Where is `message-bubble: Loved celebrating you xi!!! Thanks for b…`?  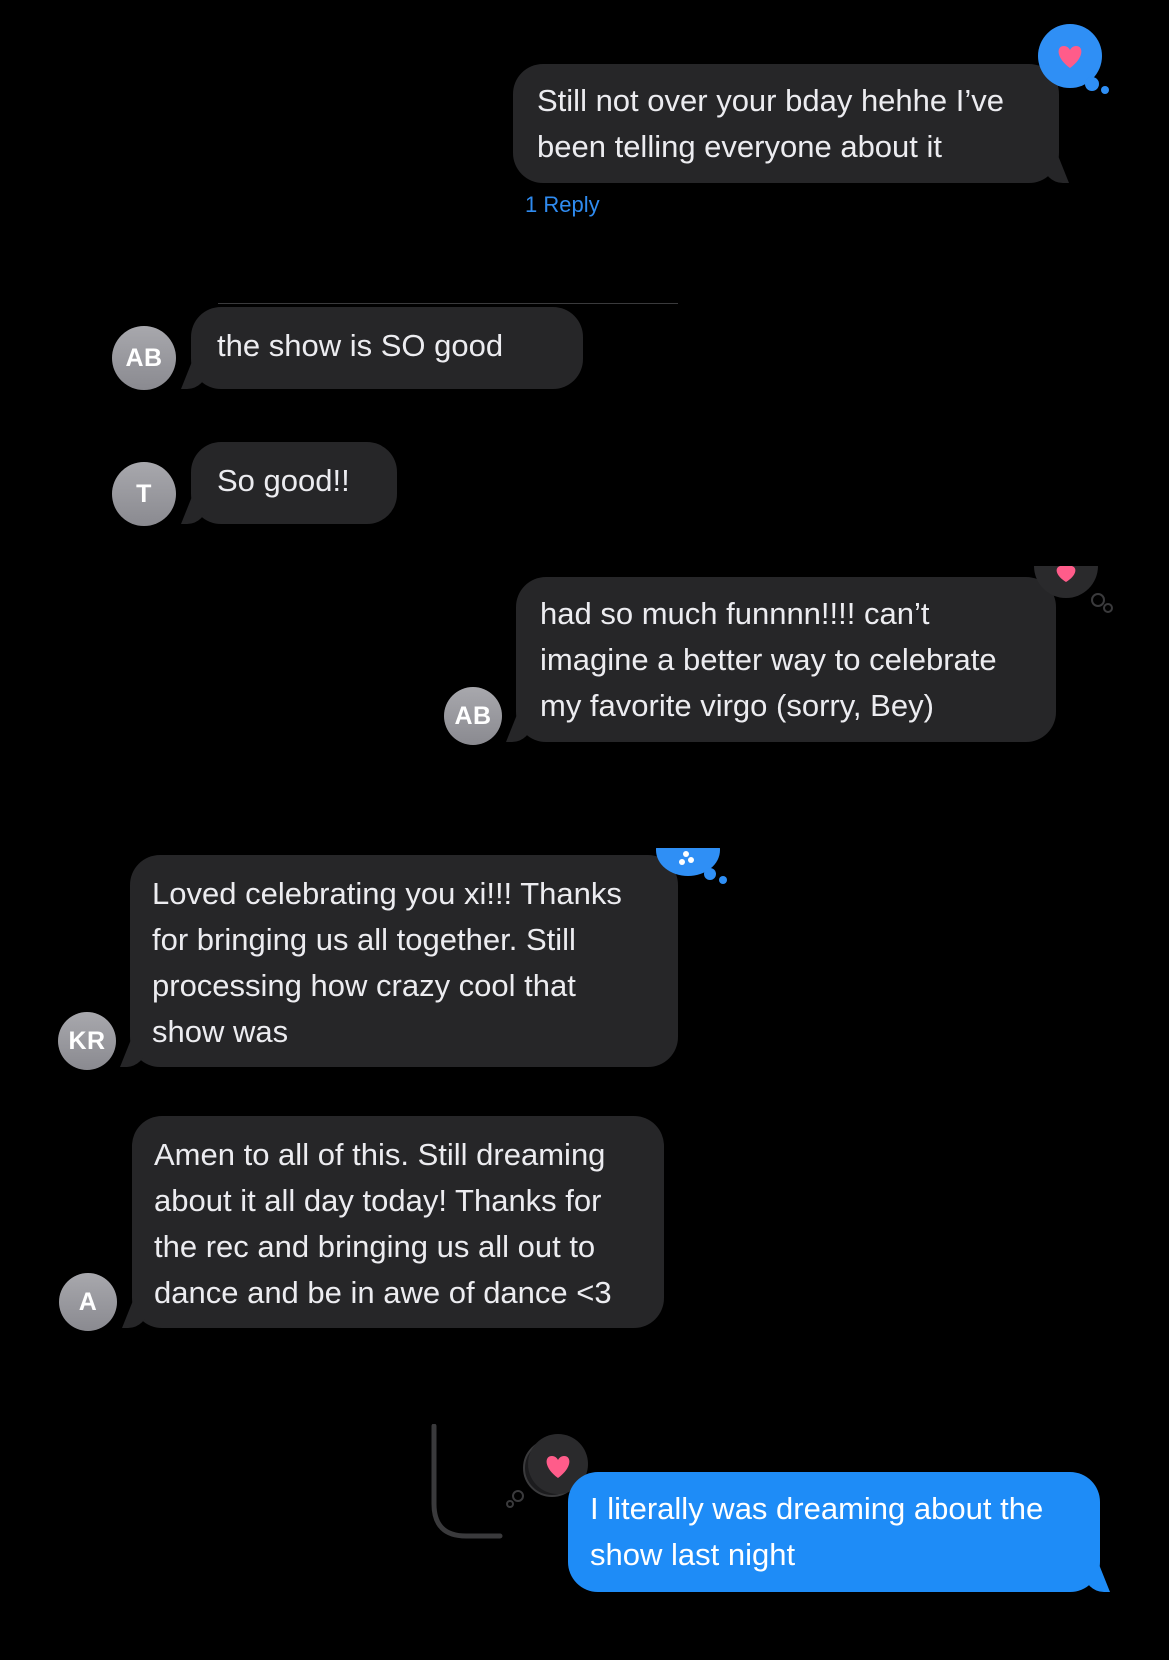
message-bubble: Loved celebrating you xi!!! Thanks for b… is located at coordinates (404, 961).